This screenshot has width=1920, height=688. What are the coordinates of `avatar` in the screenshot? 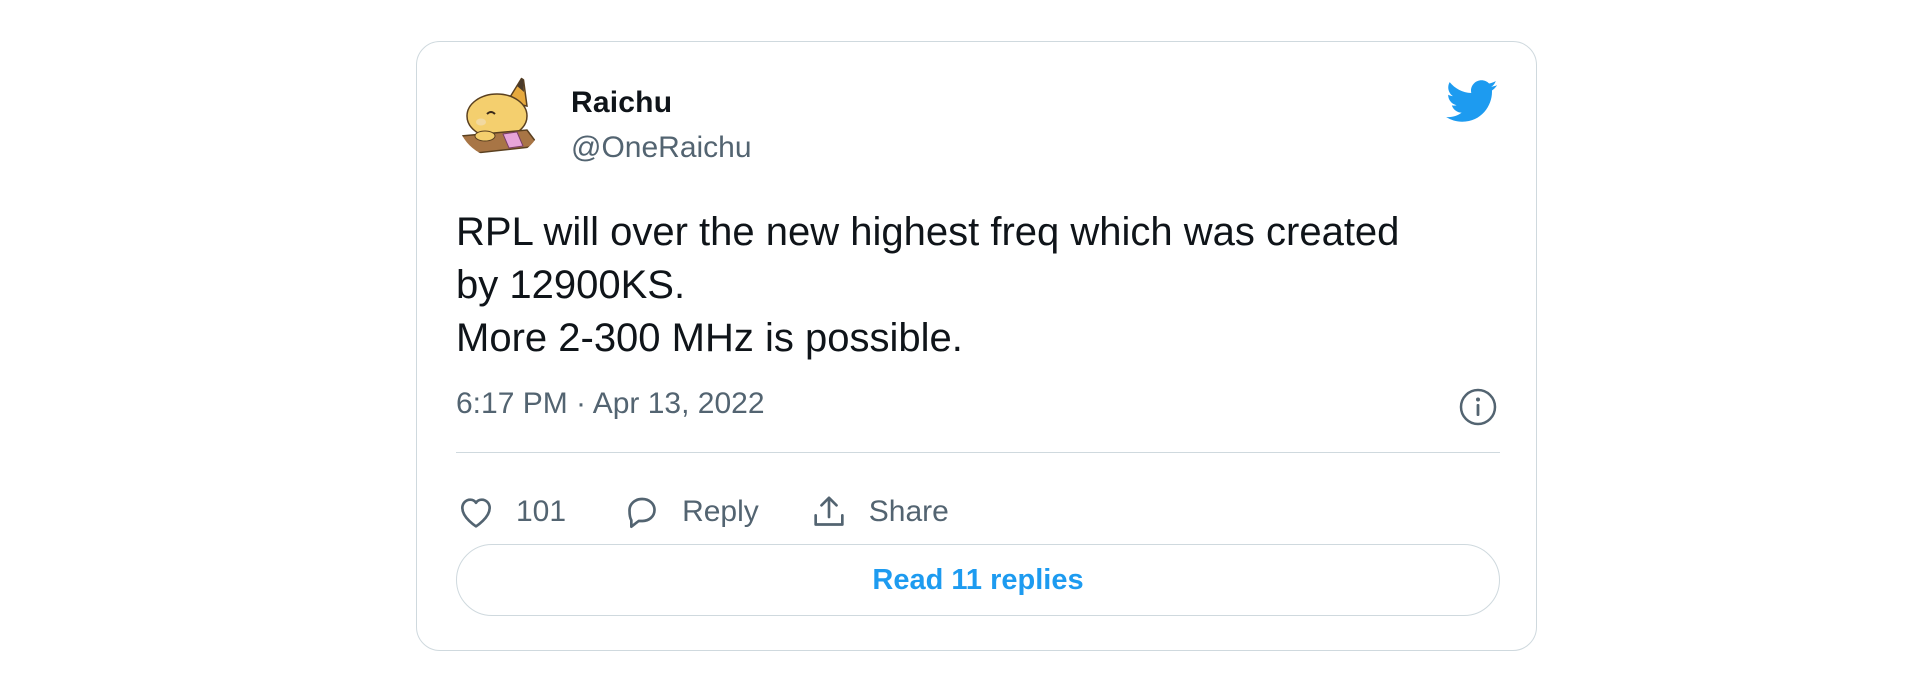 It's located at (500, 115).